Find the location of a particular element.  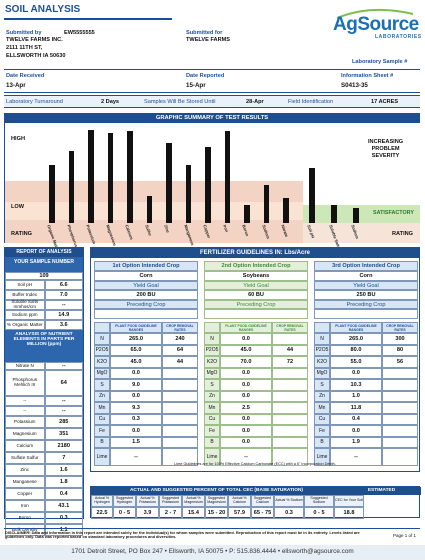

nutrient-value: 351 is located at coordinates (63, 434).